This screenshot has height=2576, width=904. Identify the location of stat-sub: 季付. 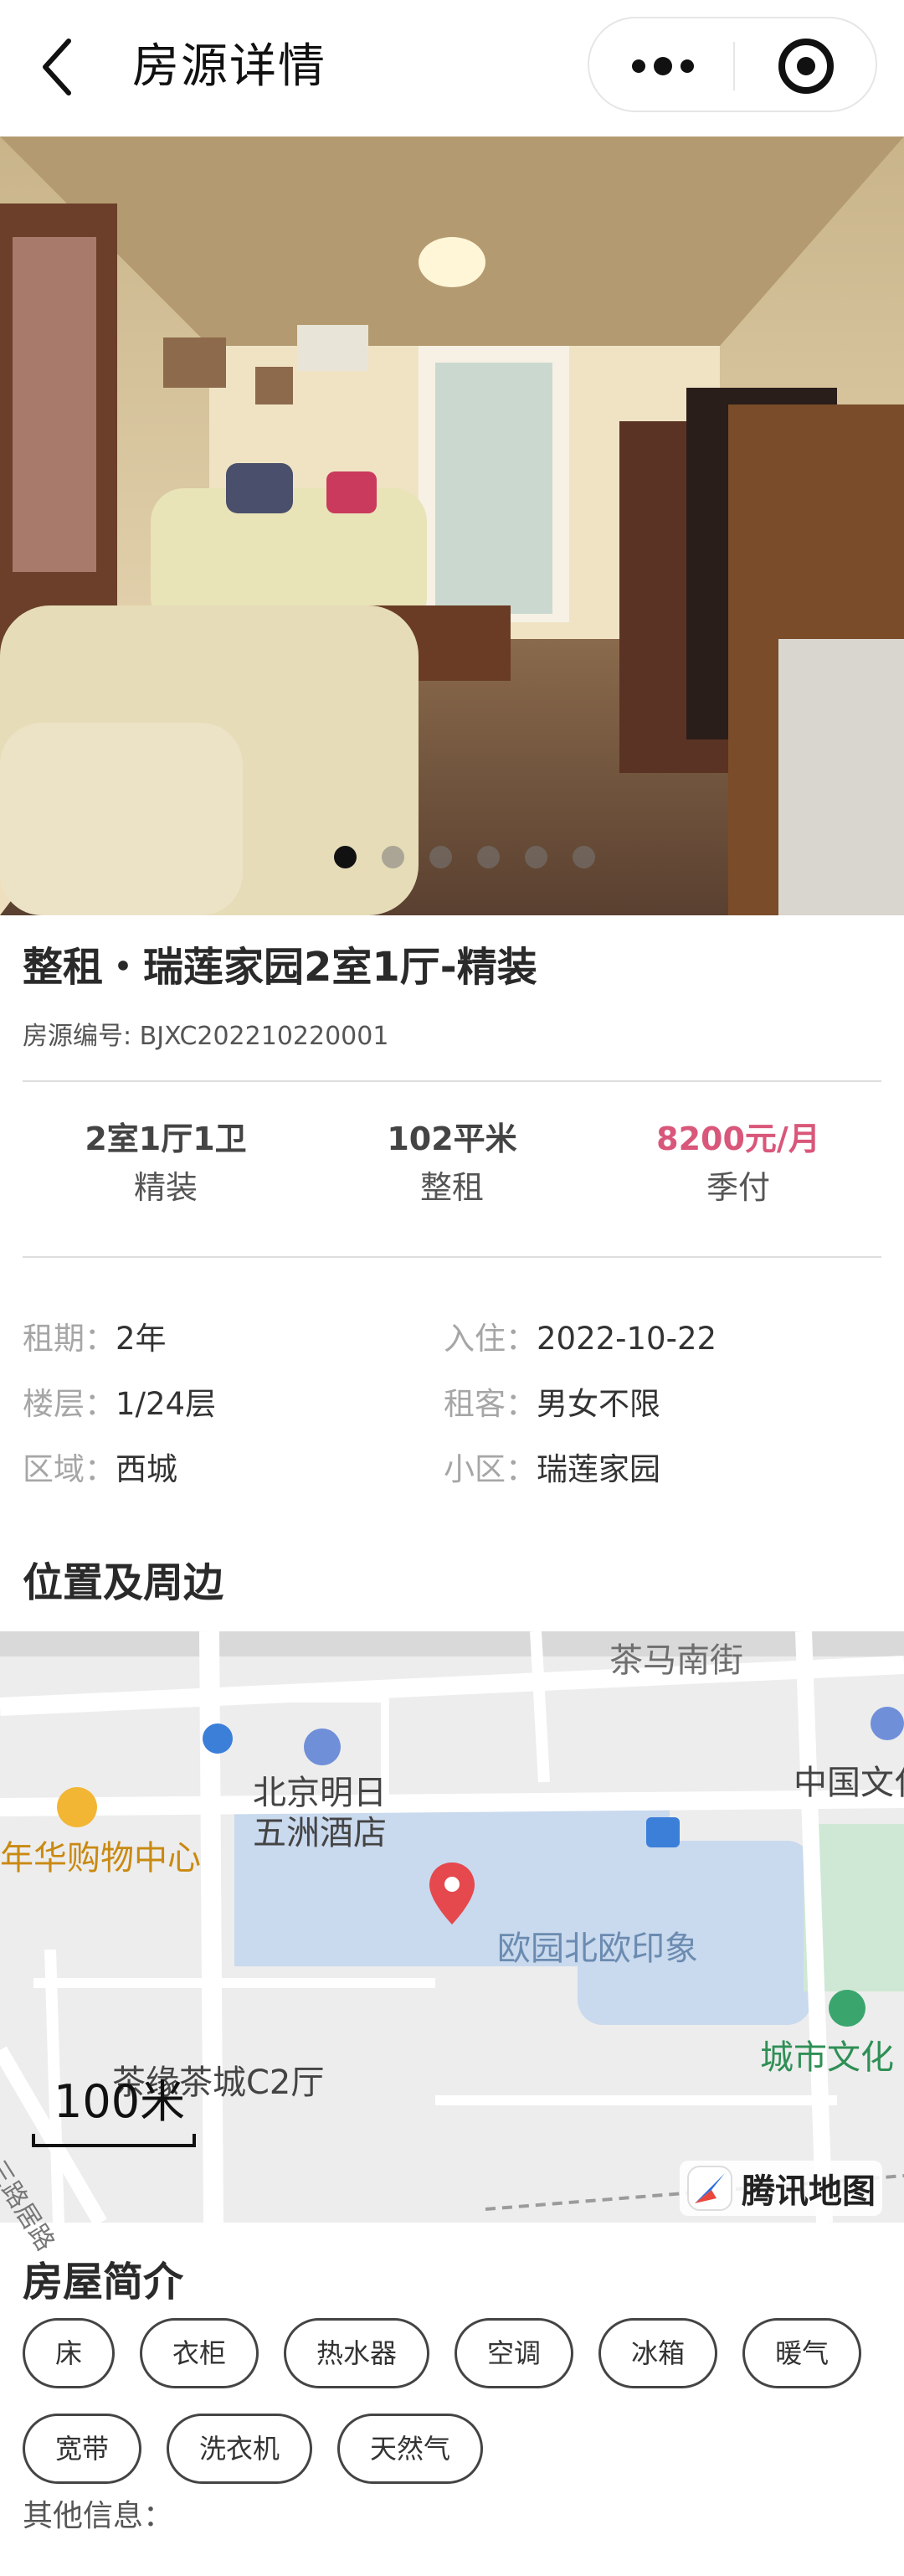
(738, 1187).